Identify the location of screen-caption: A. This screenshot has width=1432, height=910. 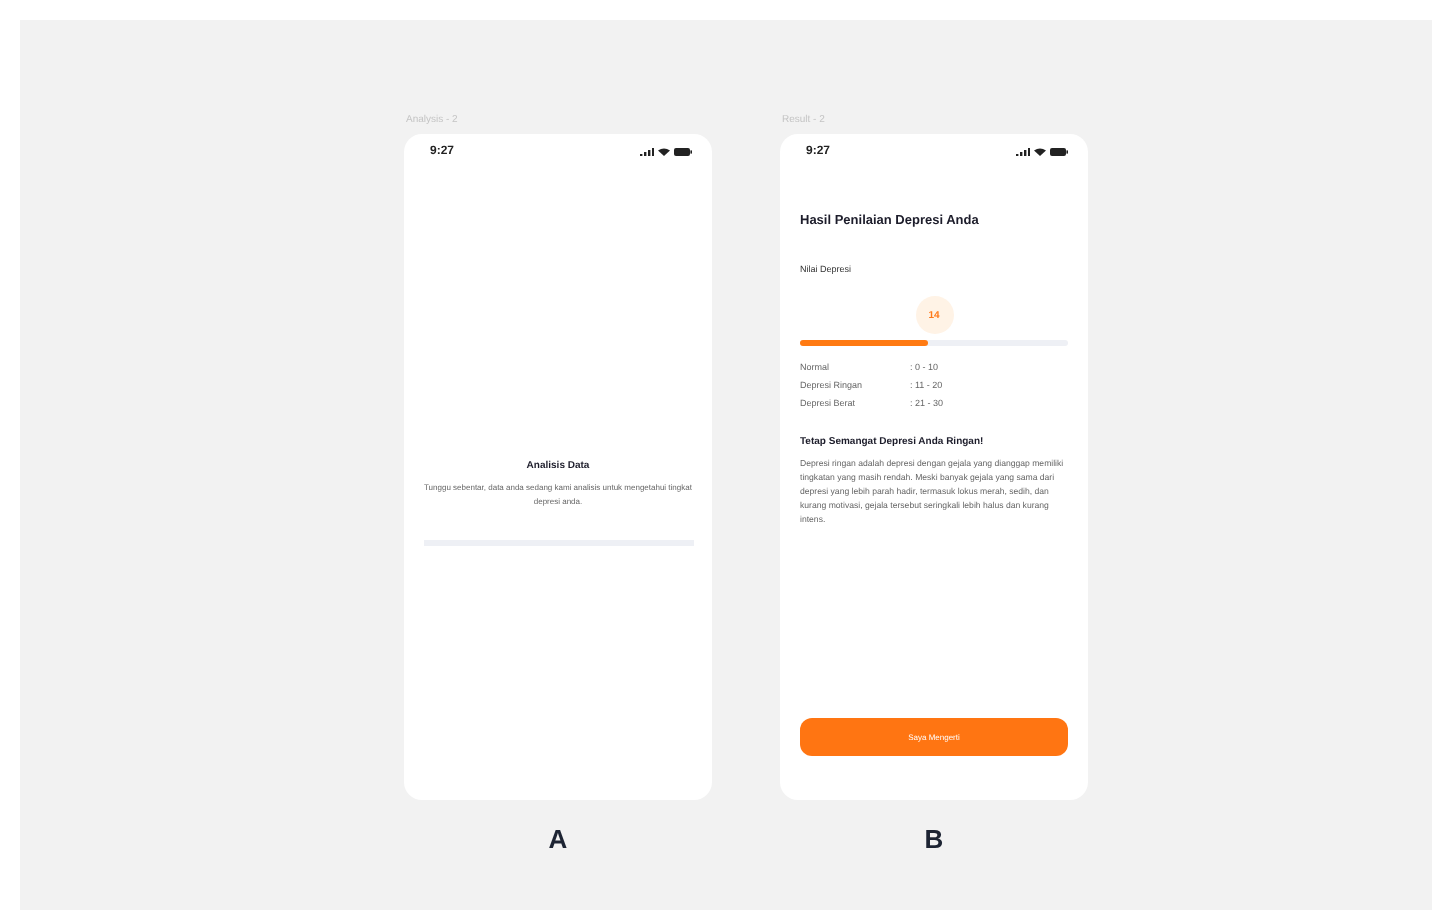
(558, 839).